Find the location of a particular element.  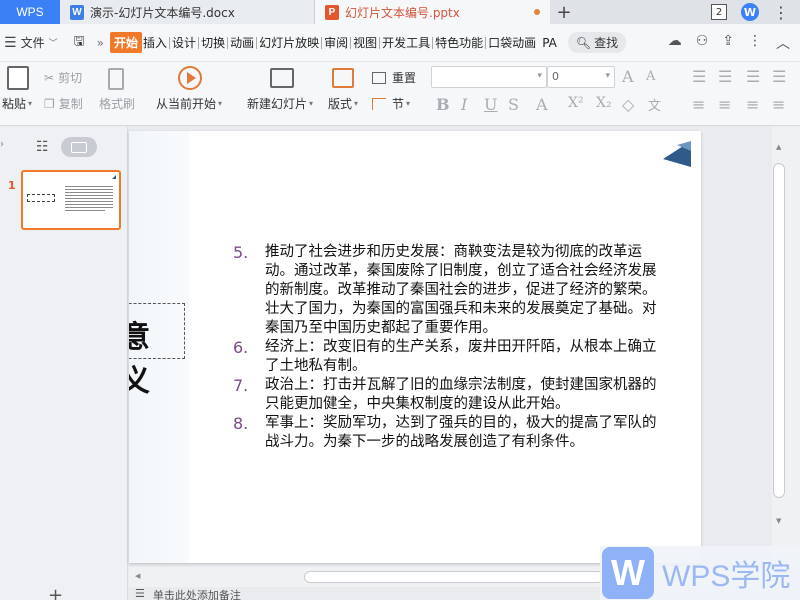

new-tab-button: + is located at coordinates (564, 12).